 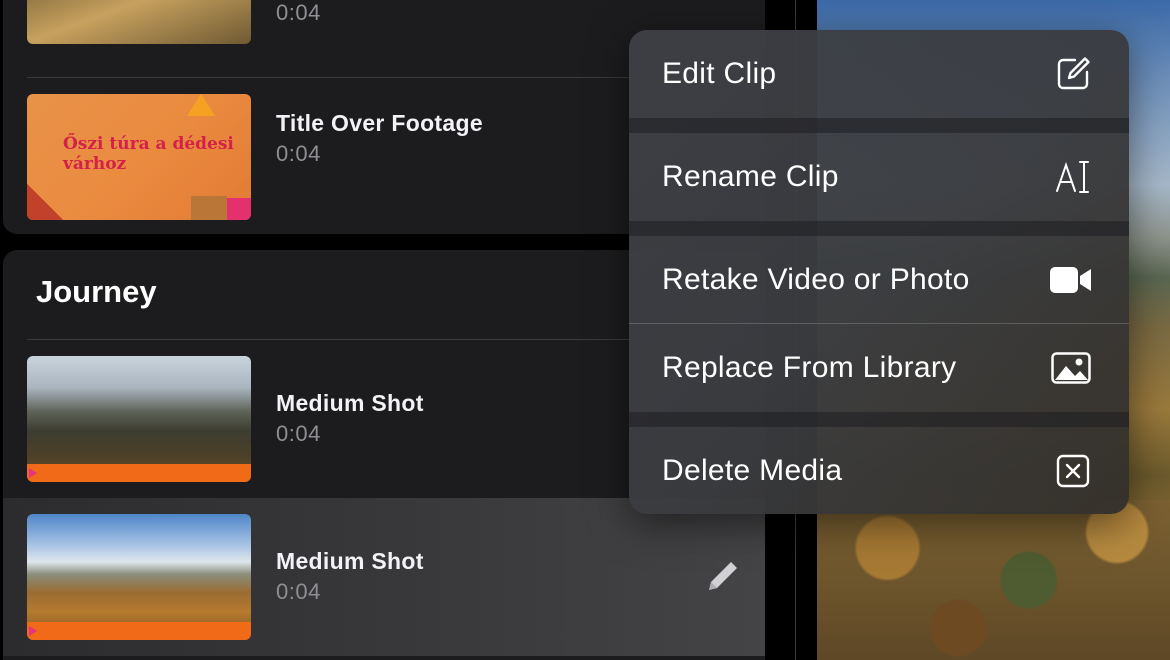 I want to click on menu-item-label: Rename Clip, so click(x=750, y=176).